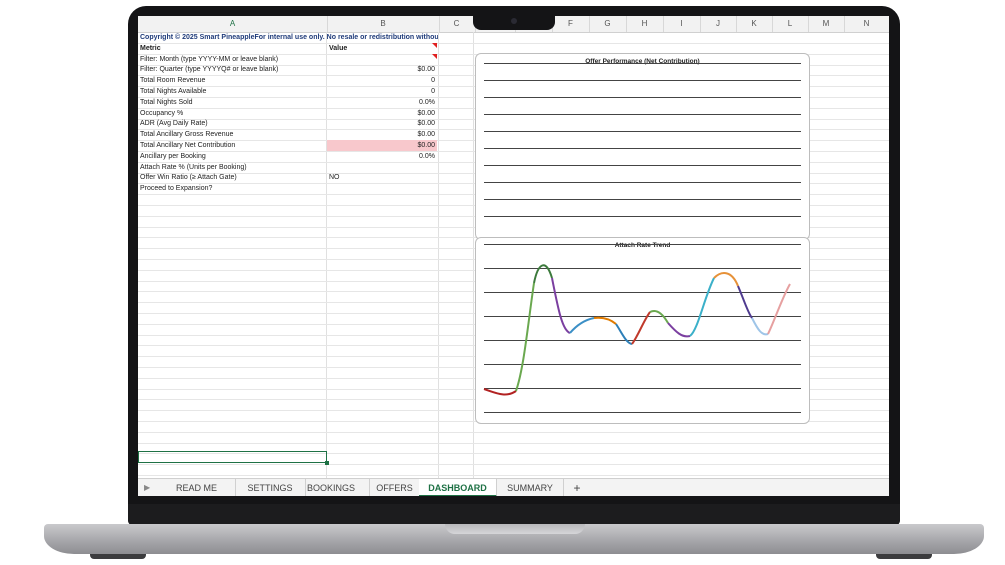  I want to click on attach-rate-chart: Attach Rate Trend, so click(642, 330).